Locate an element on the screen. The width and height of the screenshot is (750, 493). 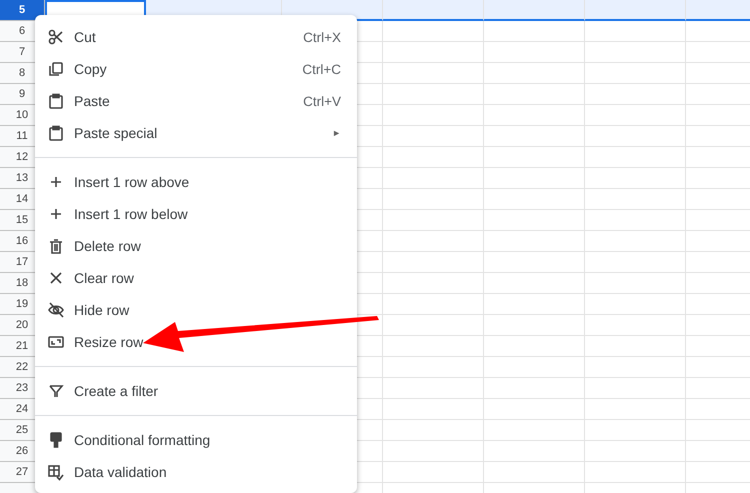
filter-icon is located at coordinates (56, 391).